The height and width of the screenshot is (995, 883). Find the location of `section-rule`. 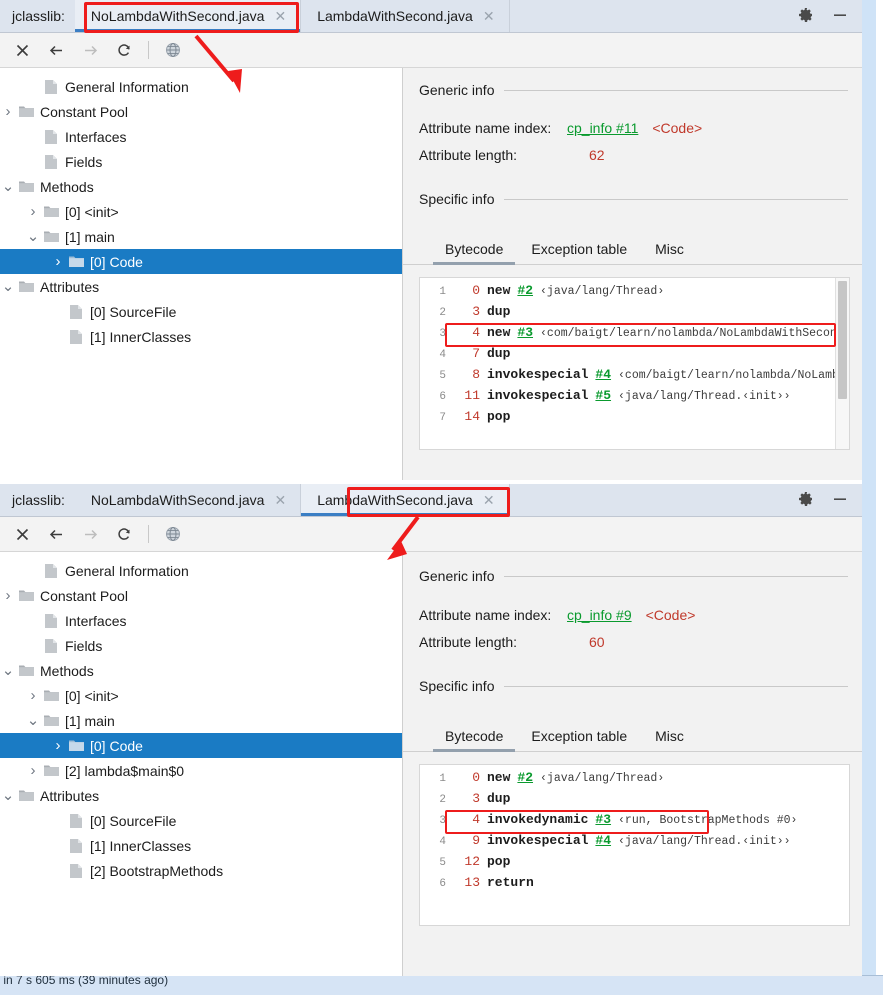

section-rule is located at coordinates (676, 576).